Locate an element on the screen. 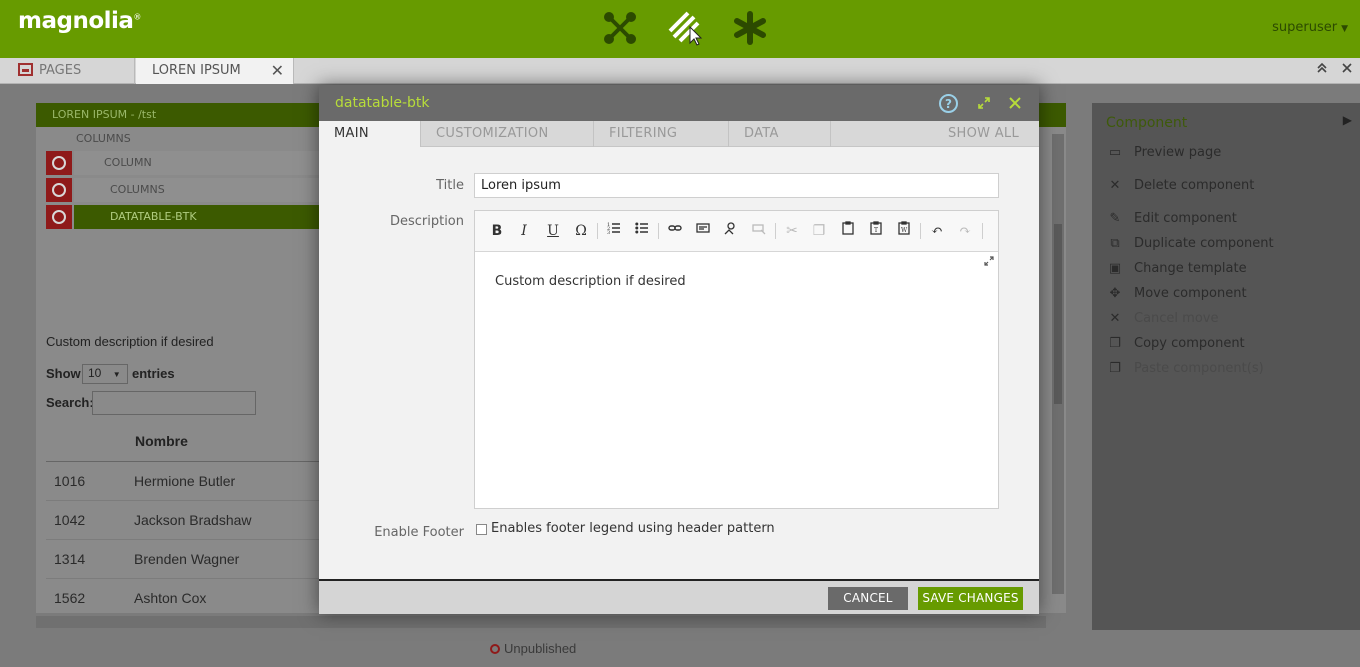 This screenshot has height=667, width=1360. tab-main: MAIN is located at coordinates (370, 134).